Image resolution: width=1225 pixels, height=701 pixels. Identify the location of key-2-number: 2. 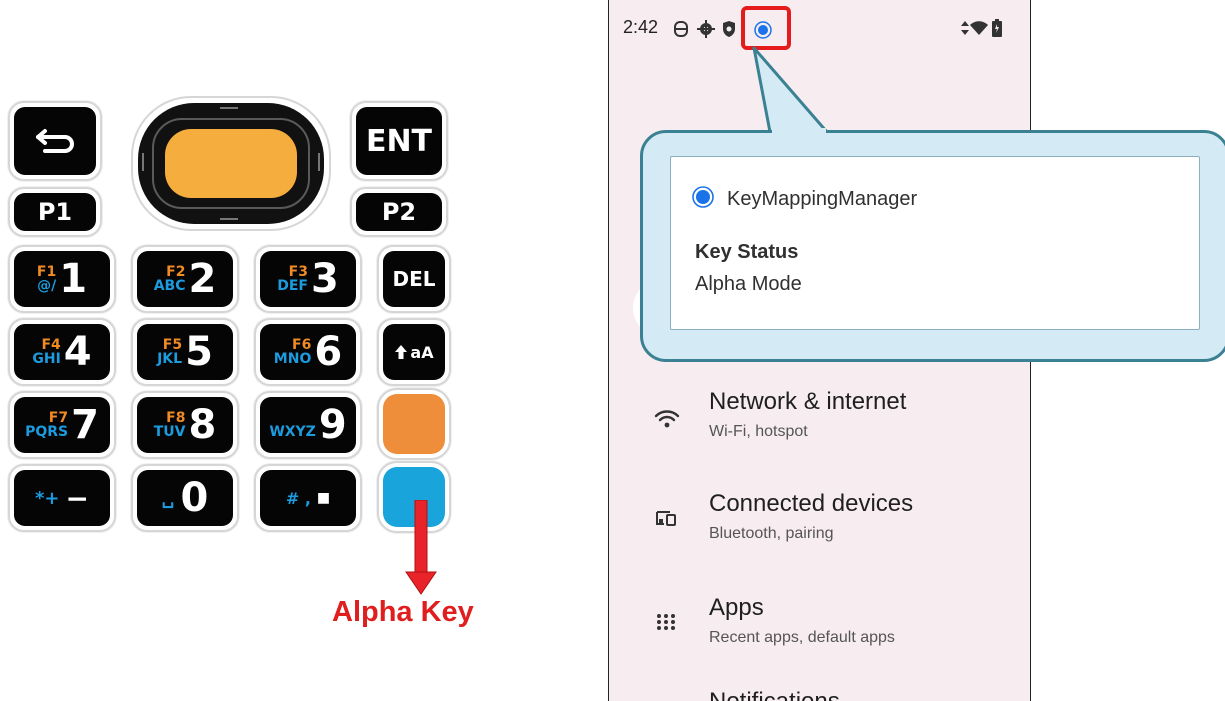
(202, 279).